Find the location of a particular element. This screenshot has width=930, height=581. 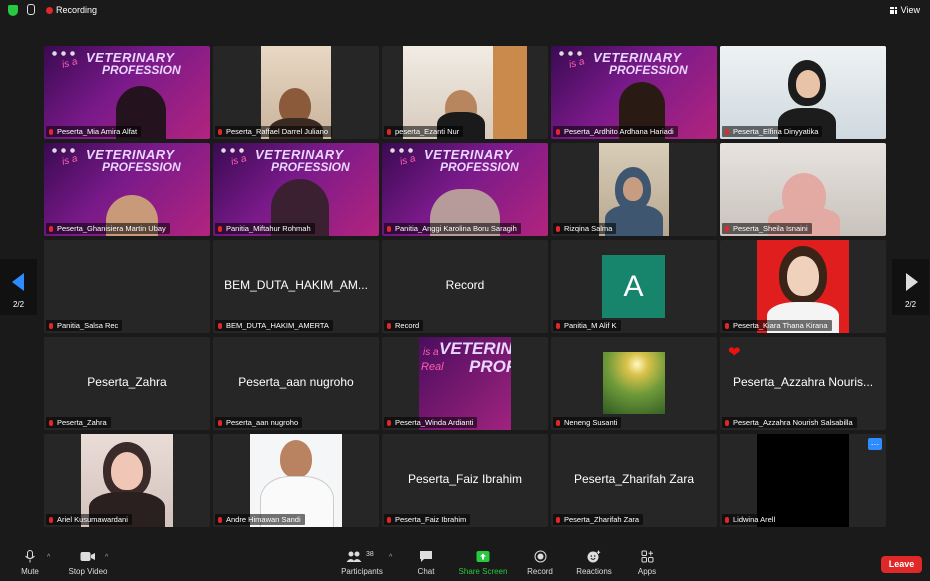

participant-name-label: peserta_Ezanti Nur is located at coordinates (424, 131).